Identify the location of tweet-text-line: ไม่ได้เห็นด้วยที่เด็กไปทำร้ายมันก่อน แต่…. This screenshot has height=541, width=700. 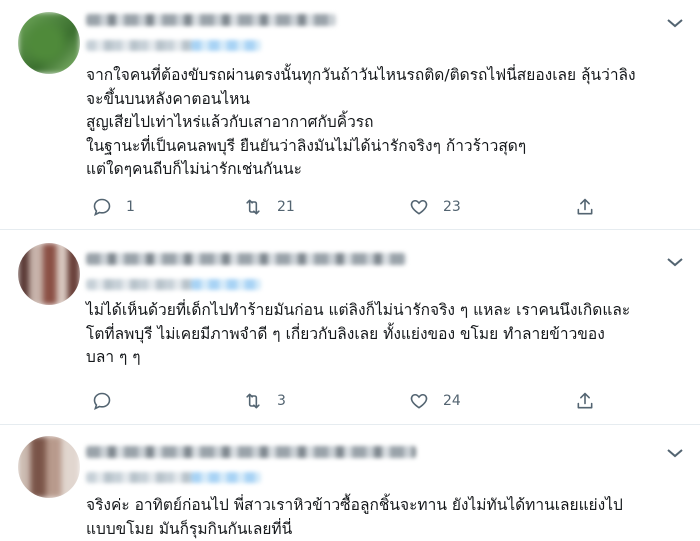
(358, 310).